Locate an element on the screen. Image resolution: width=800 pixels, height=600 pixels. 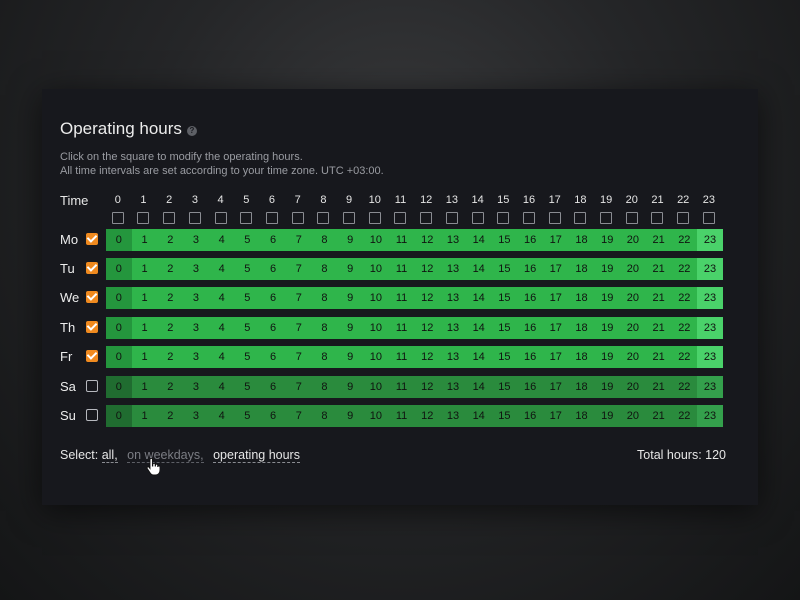
select-operating-hours-link: operating hours is located at coordinates (256, 455).